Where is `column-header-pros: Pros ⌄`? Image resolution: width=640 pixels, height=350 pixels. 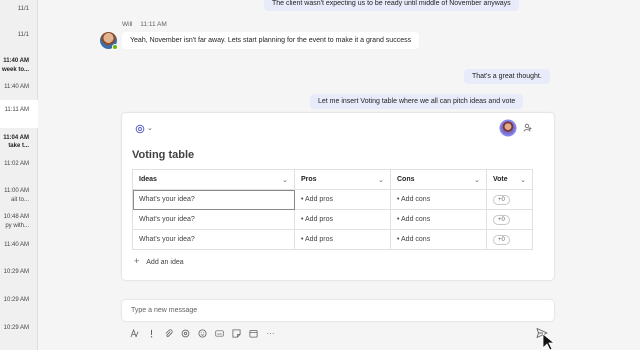
column-header-pros: Pros ⌄ is located at coordinates (342, 179).